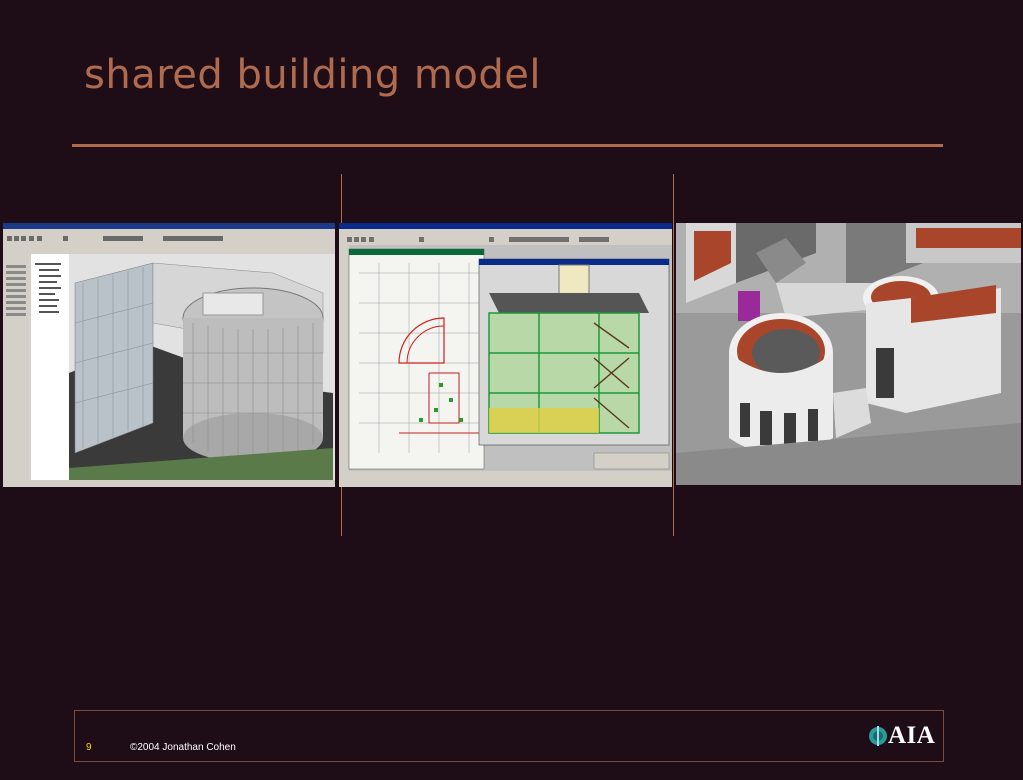 Image resolution: width=1023 pixels, height=780 pixels. What do you see at coordinates (673, 355) in the screenshot?
I see `column-divider-right` at bounding box center [673, 355].